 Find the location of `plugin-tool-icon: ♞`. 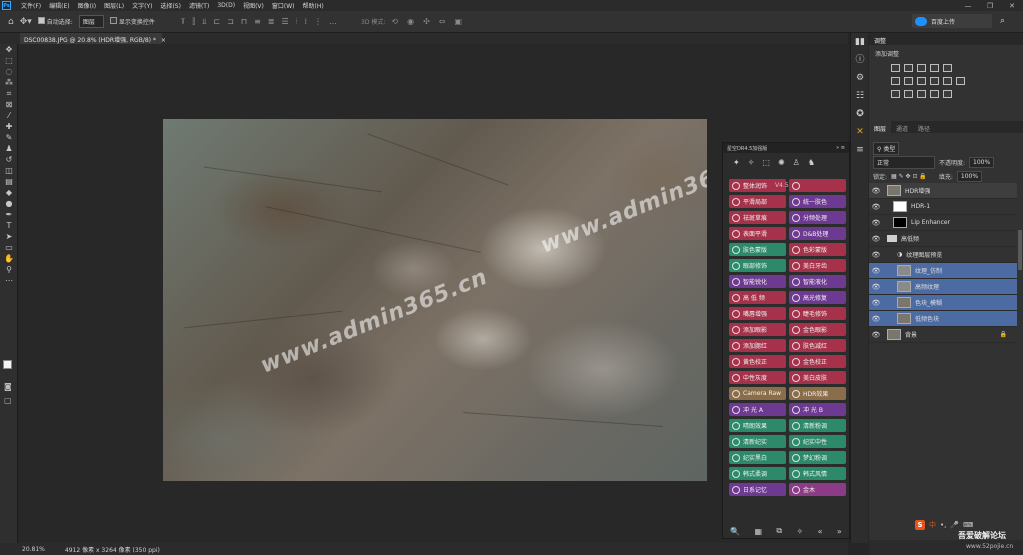

plugin-tool-icon: ♞ is located at coordinates (811, 162).